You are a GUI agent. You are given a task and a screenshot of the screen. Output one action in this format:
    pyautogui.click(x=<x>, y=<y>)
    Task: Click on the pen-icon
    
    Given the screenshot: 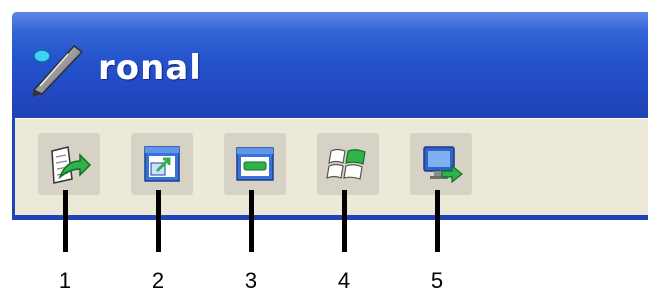 What is the action you would take?
    pyautogui.click(x=57, y=69)
    